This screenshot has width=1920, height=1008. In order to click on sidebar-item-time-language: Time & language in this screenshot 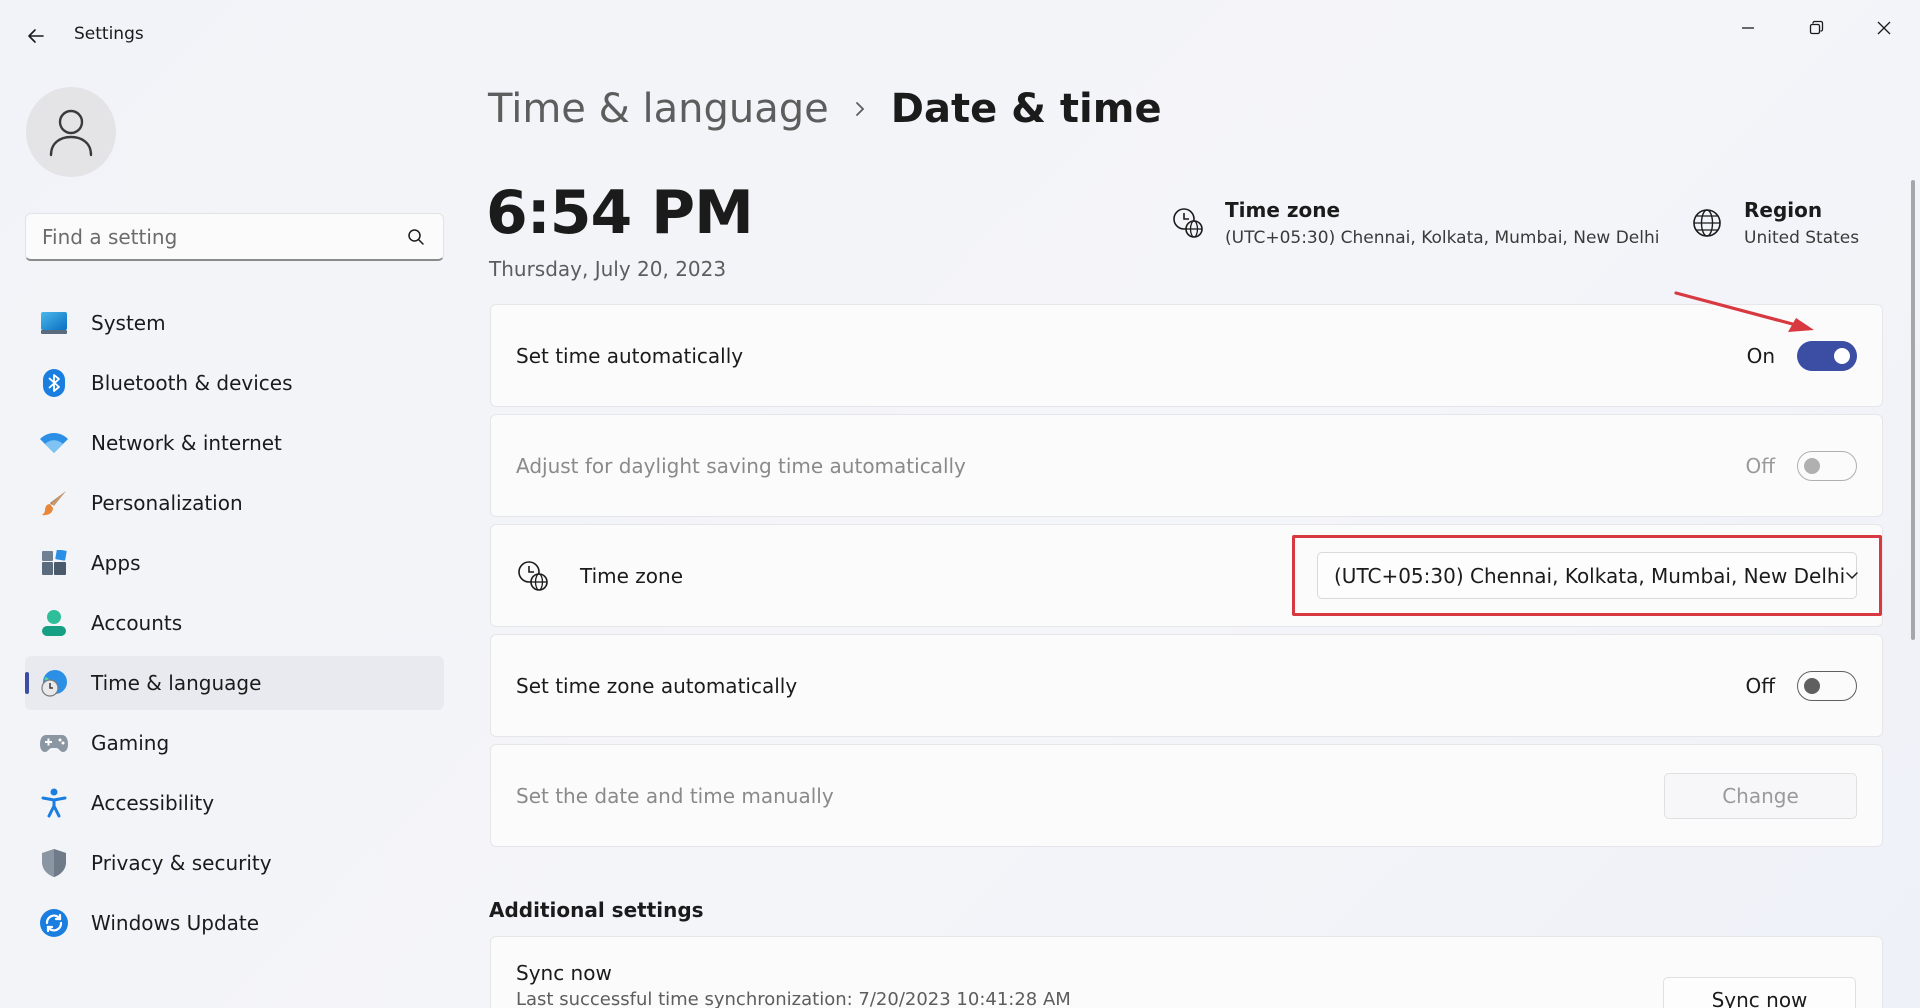, I will do `click(234, 683)`.